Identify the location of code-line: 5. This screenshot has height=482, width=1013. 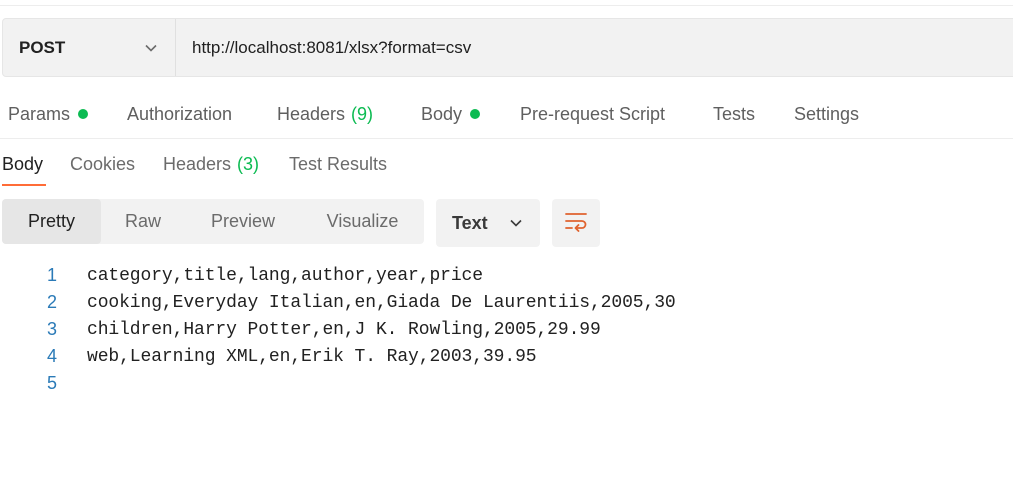
(506, 383).